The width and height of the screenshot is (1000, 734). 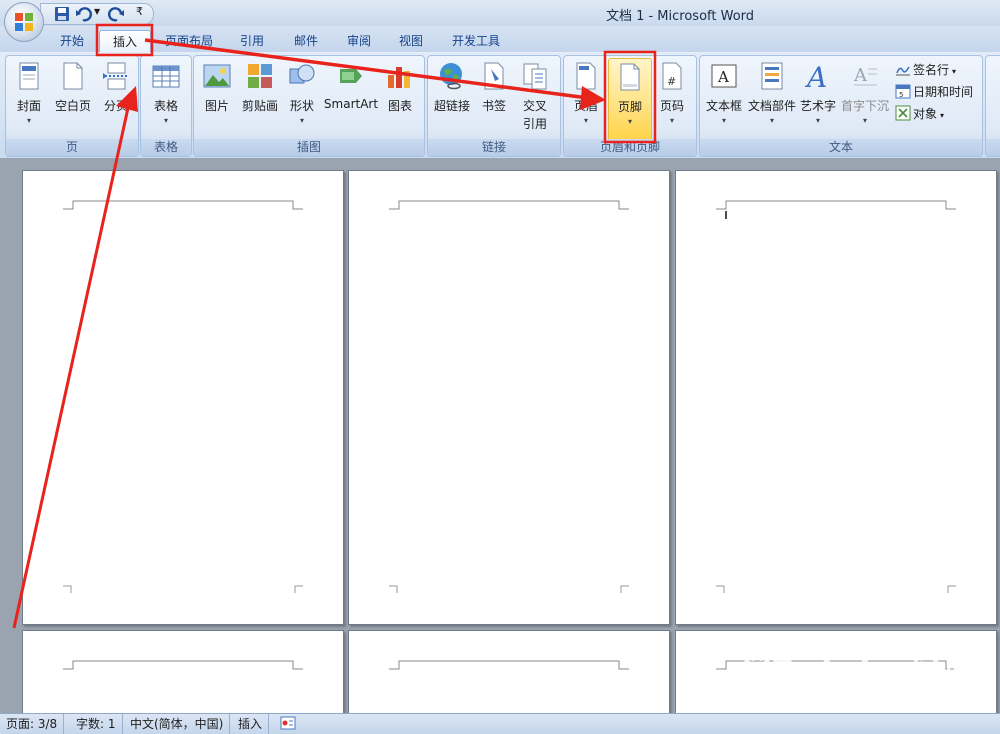 What do you see at coordinates (72, 41) in the screenshot?
I see `tab-home: 开始` at bounding box center [72, 41].